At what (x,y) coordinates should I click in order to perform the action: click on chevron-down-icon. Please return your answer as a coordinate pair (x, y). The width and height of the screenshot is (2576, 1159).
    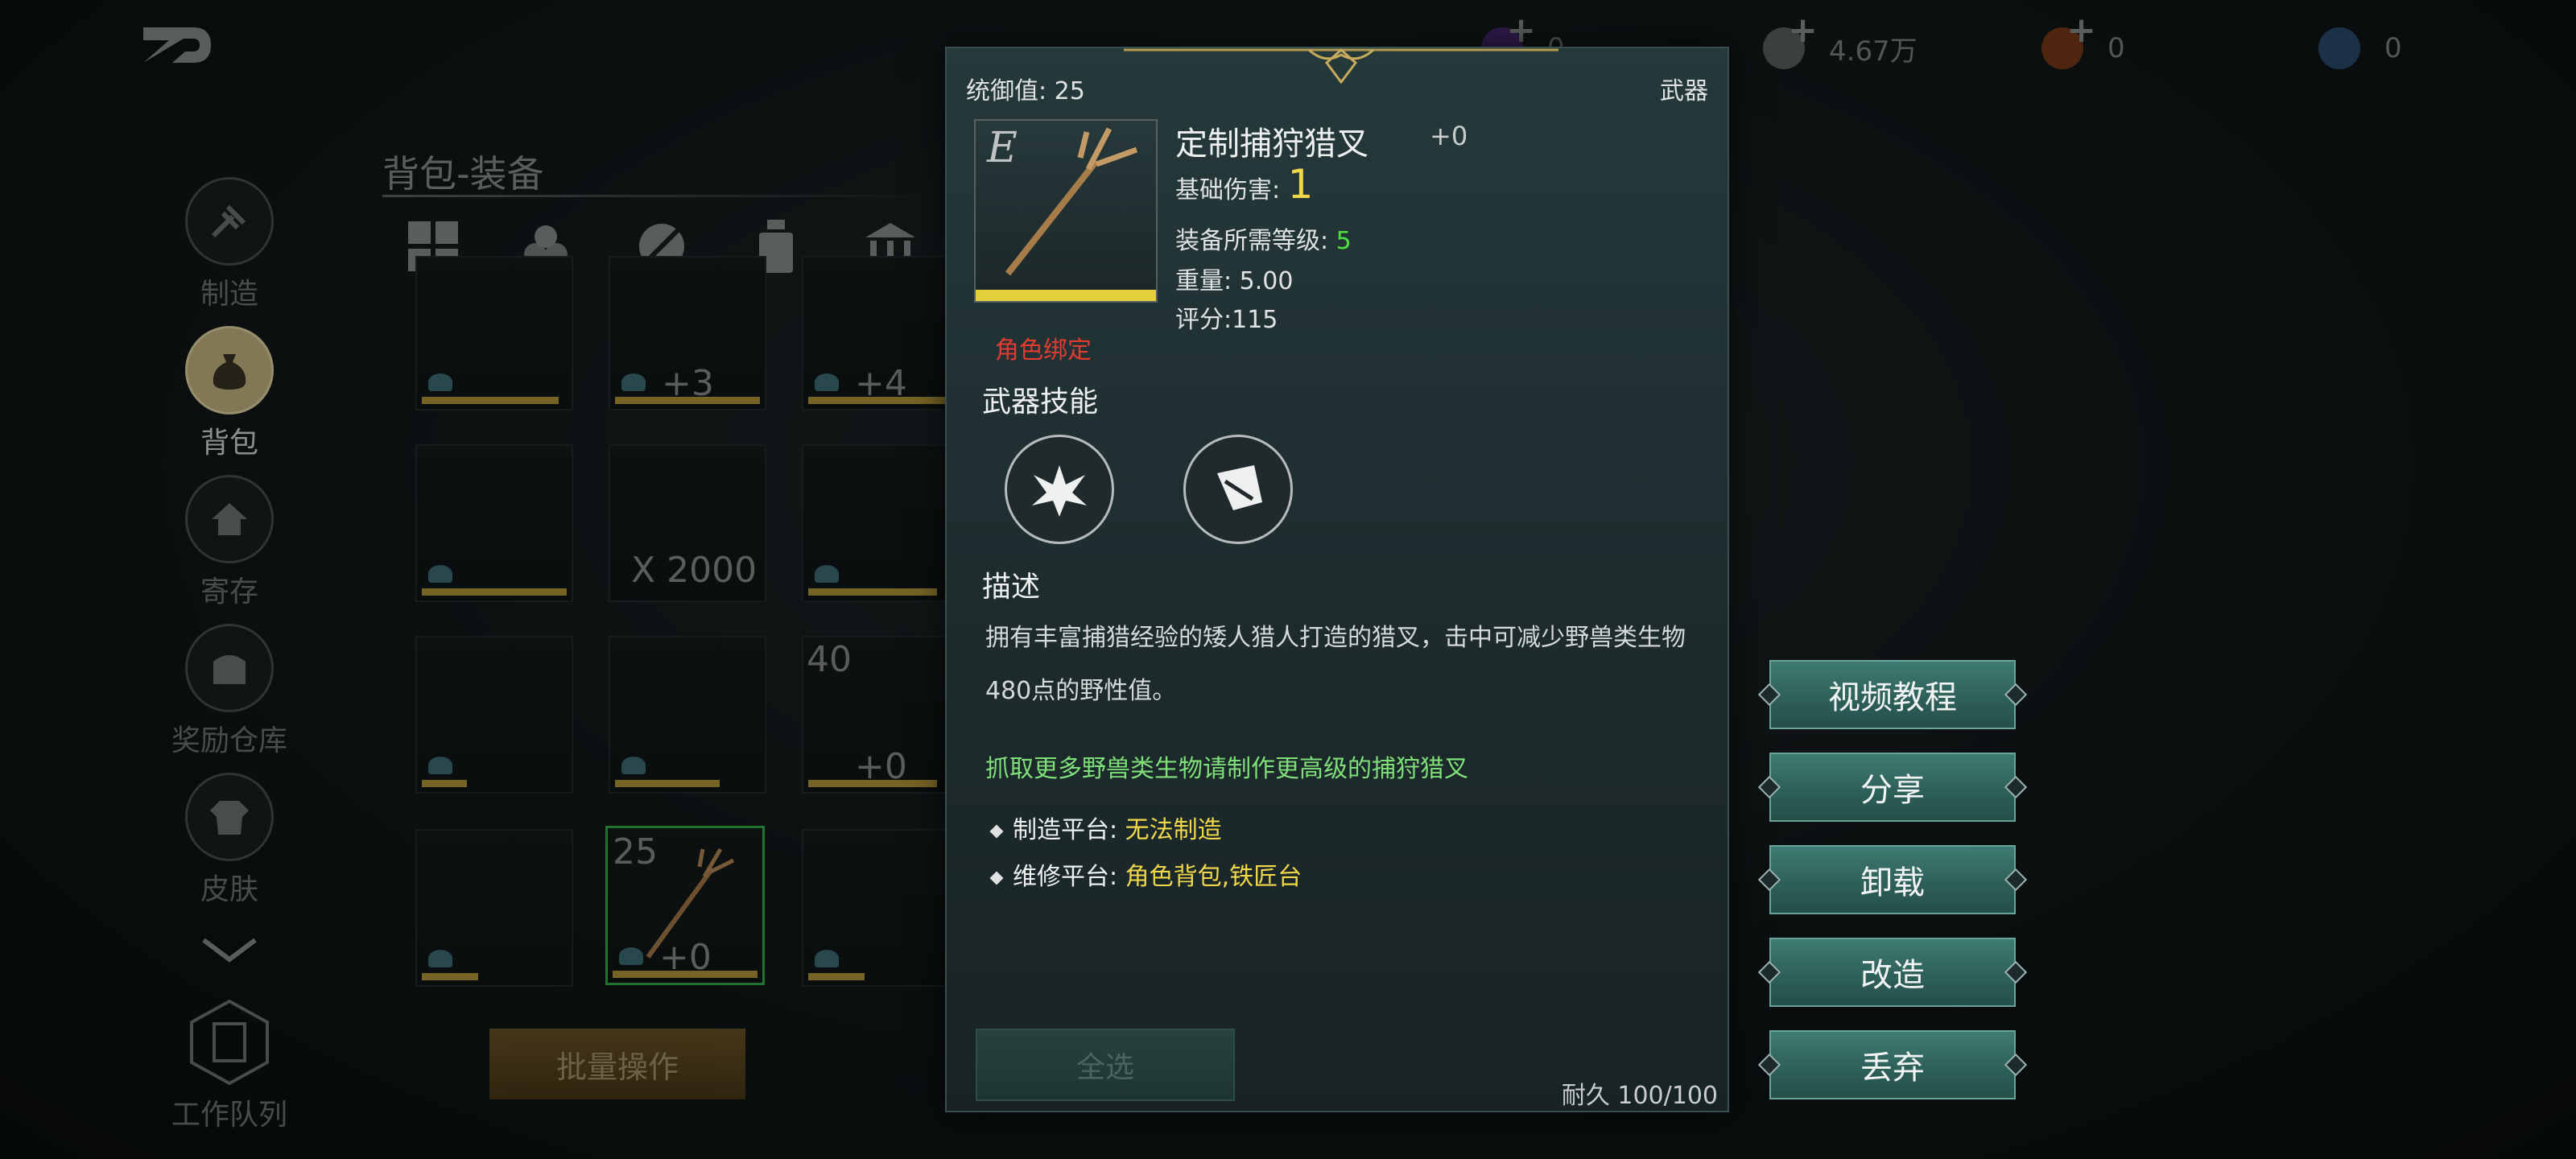
    Looking at the image, I should click on (229, 950).